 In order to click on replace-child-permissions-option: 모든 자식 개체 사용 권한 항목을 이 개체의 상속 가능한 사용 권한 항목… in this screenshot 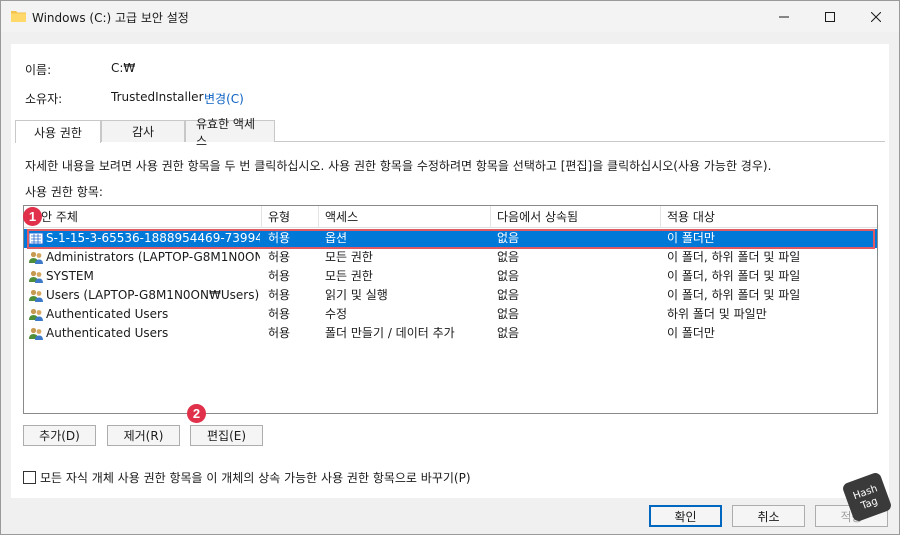, I will do `click(247, 477)`.